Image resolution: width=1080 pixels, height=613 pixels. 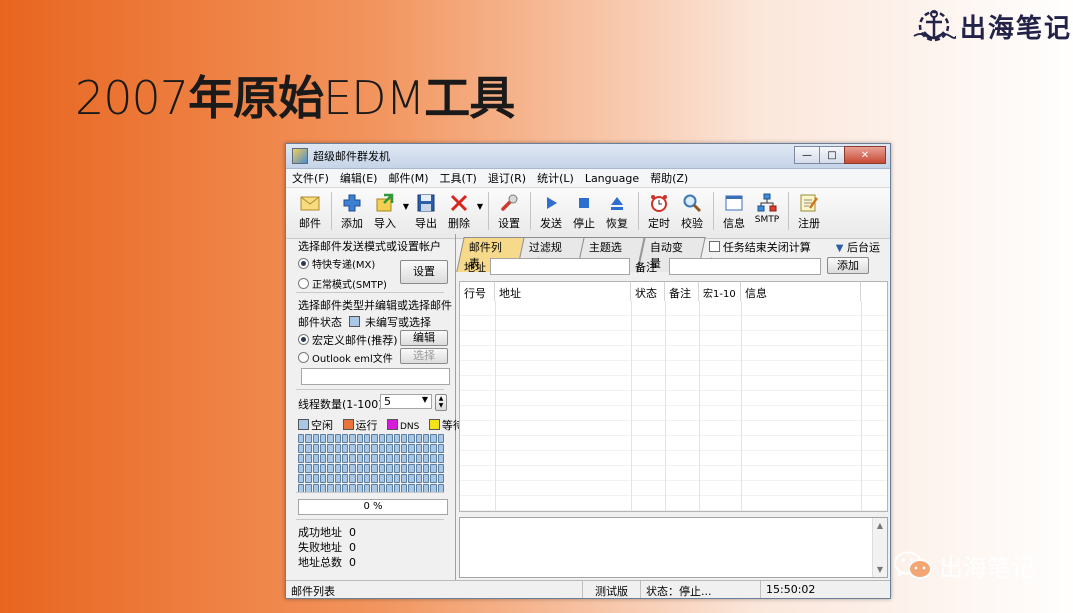 What do you see at coordinates (477, 292) in the screenshot?
I see `column-header: 行号` at bounding box center [477, 292].